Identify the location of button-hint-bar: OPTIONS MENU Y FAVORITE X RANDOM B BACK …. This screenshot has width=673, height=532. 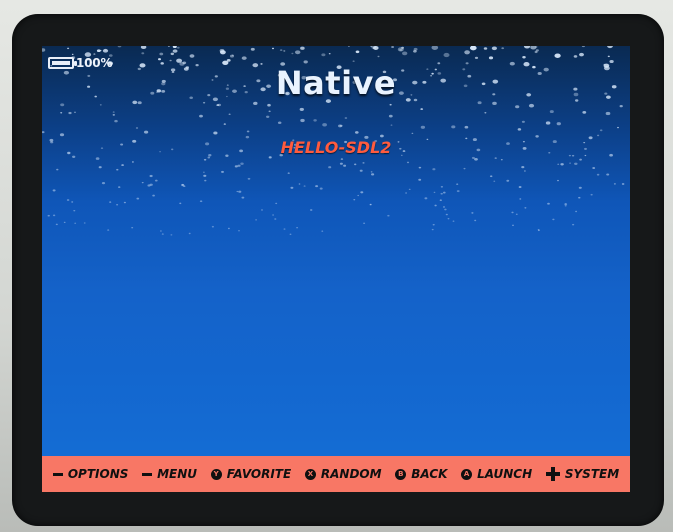
(336, 474).